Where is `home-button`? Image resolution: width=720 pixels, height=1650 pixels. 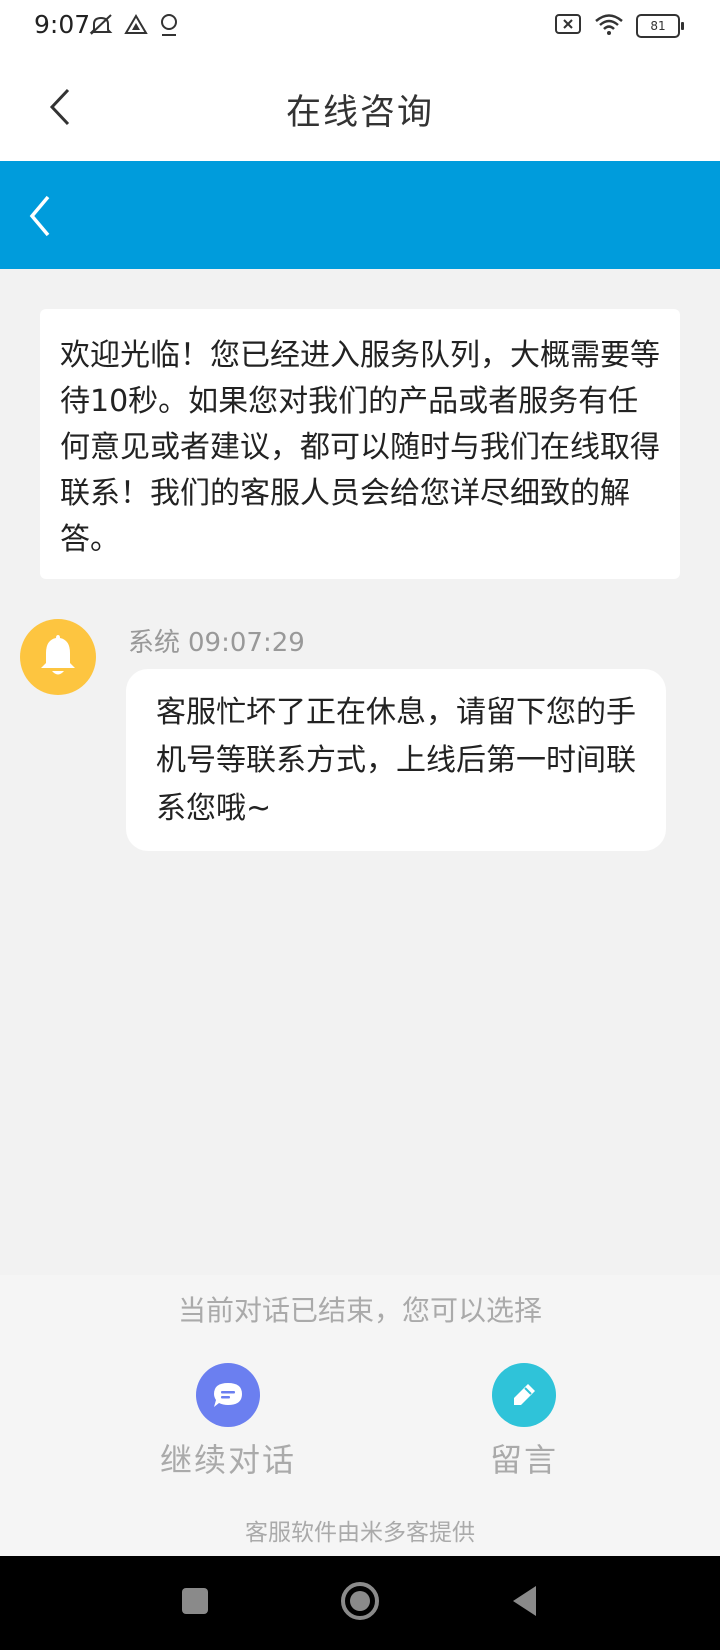 home-button is located at coordinates (360, 1603).